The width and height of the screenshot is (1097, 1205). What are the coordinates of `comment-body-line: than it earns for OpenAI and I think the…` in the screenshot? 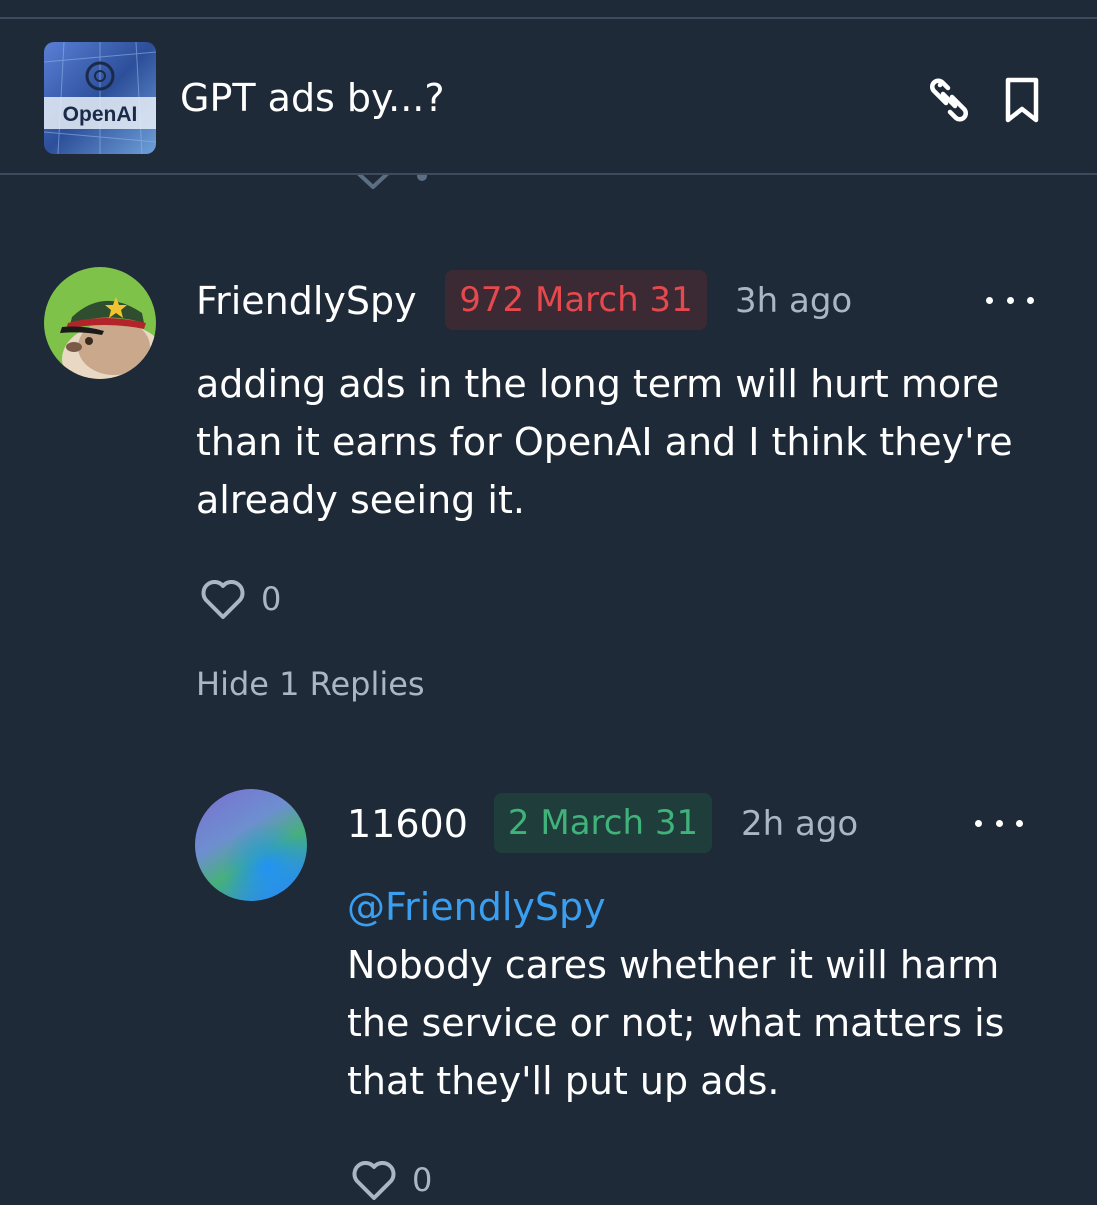 It's located at (604, 442).